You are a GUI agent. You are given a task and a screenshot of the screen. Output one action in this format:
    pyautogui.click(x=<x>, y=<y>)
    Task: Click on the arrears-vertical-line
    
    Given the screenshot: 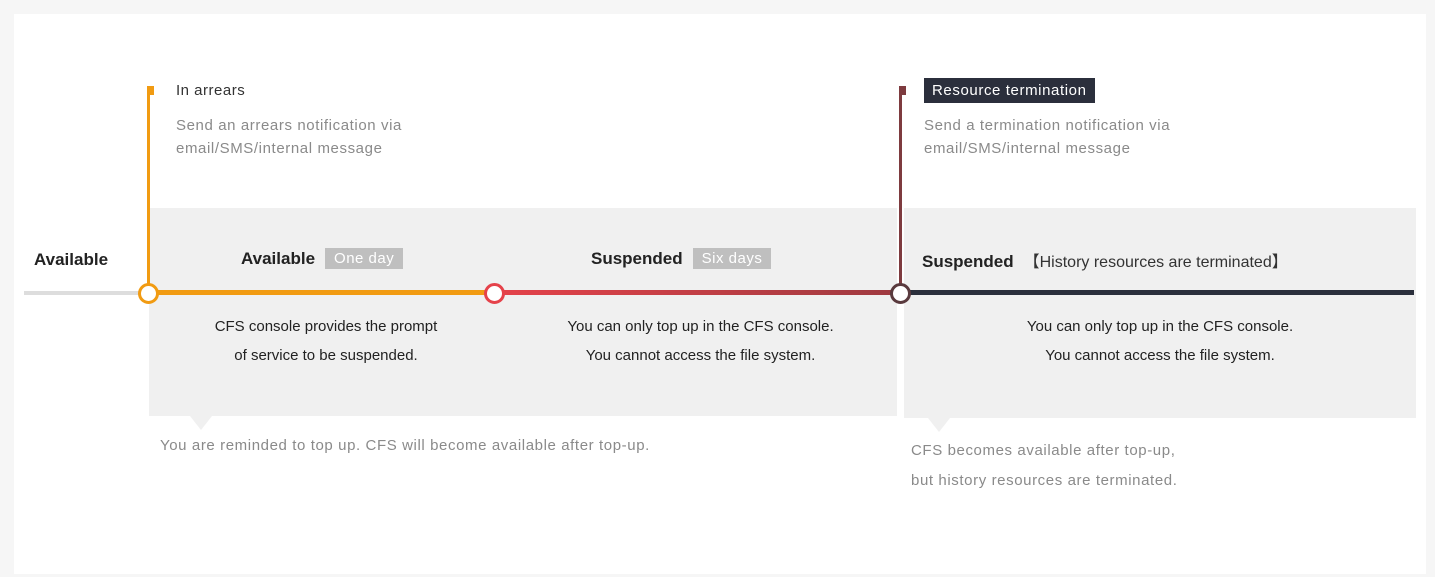 What is the action you would take?
    pyautogui.click(x=148, y=190)
    